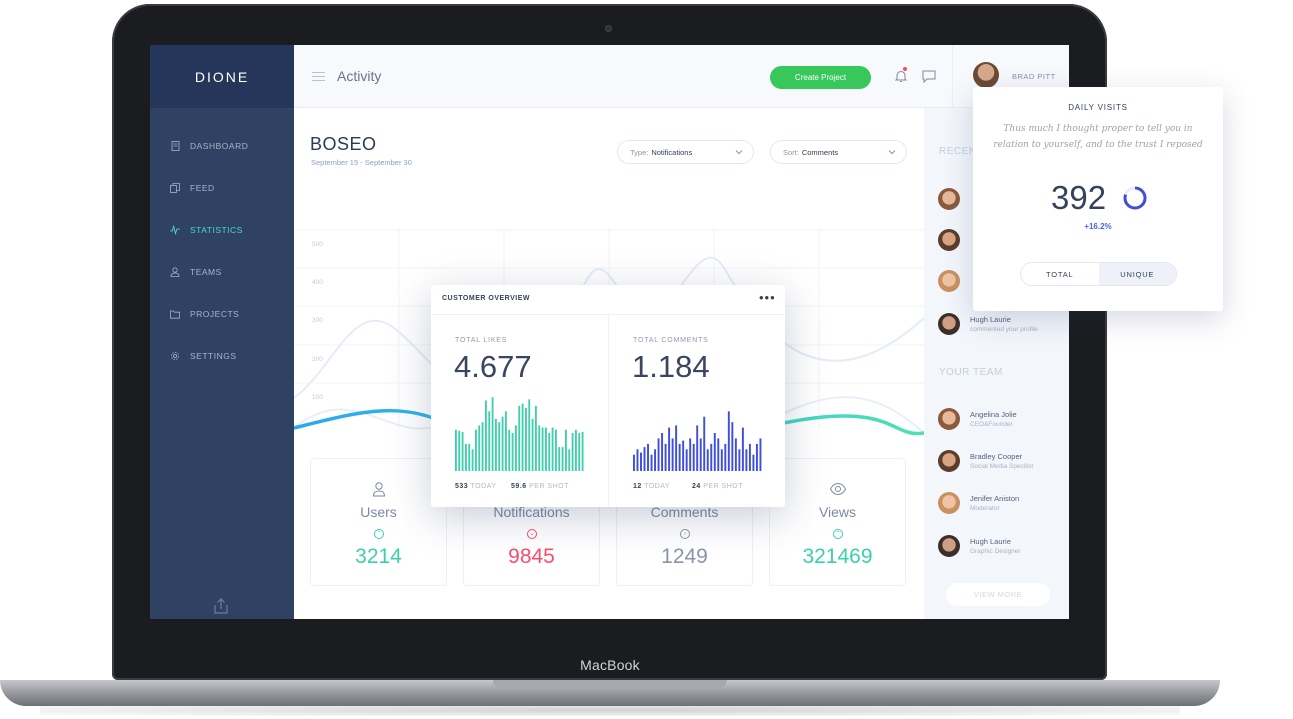 This screenshot has height=719, width=1293. What do you see at coordinates (213, 356) in the screenshot?
I see `sidebar-item-label: SETTINGS` at bounding box center [213, 356].